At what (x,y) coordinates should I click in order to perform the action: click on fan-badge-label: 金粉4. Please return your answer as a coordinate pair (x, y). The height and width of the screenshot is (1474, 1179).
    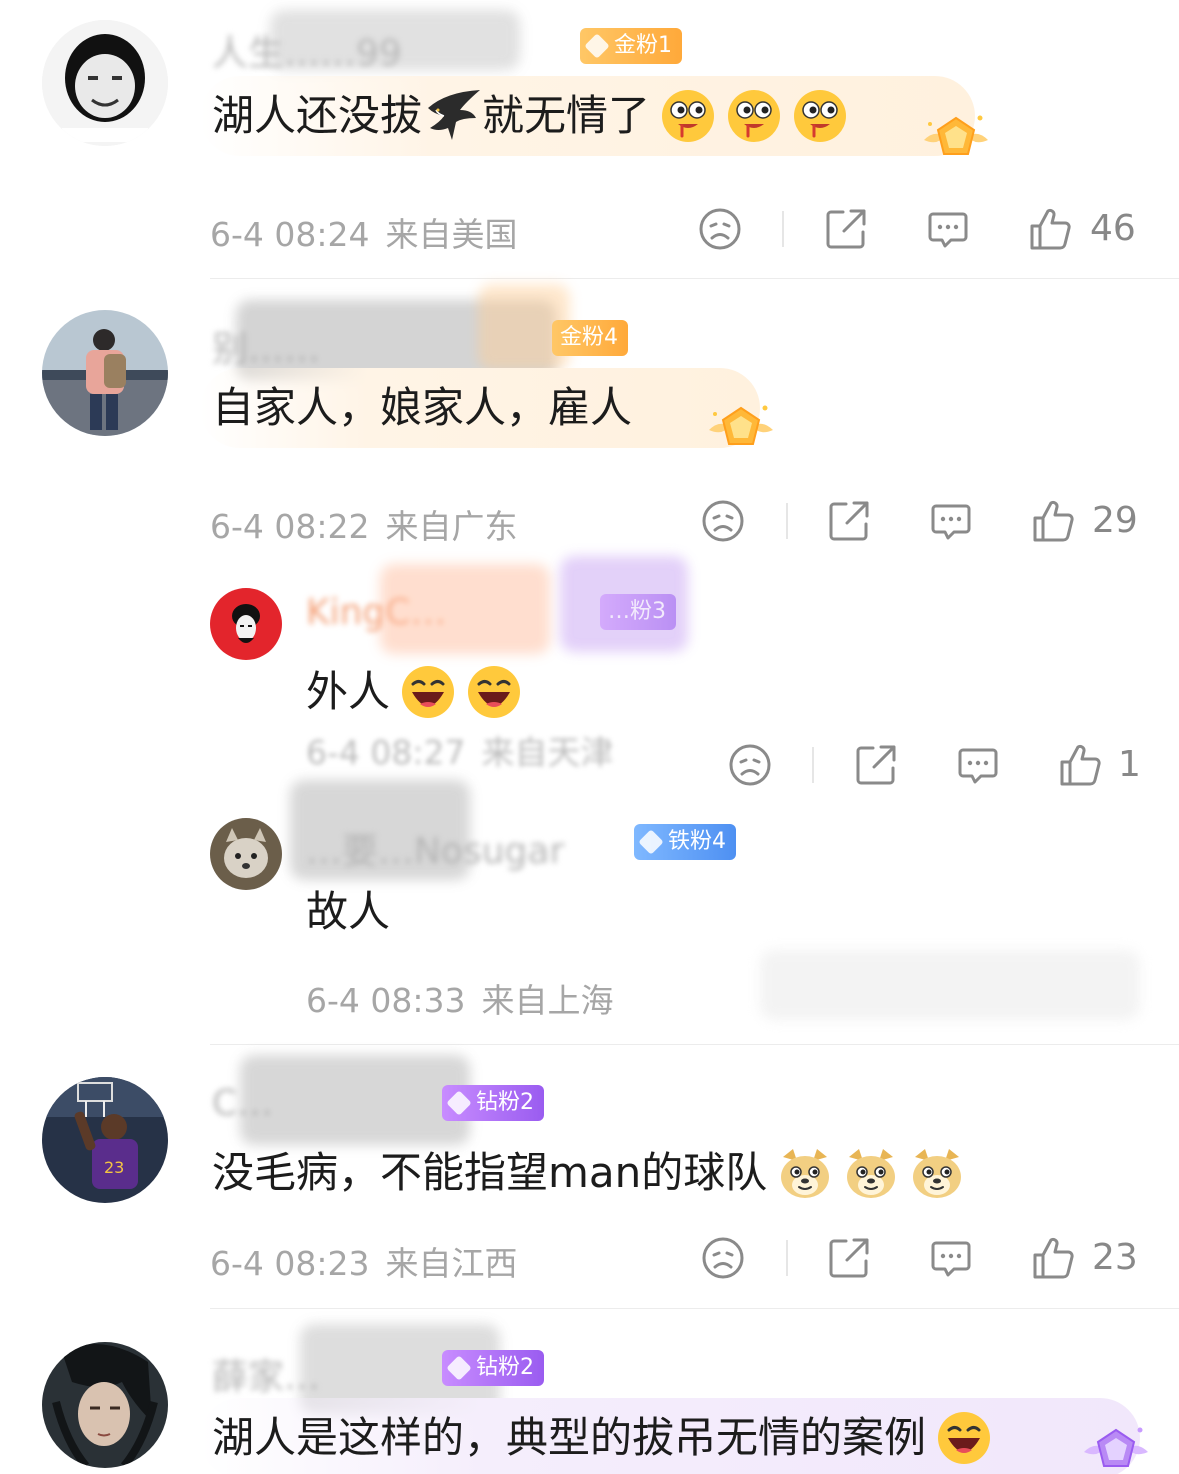
    Looking at the image, I should click on (589, 337).